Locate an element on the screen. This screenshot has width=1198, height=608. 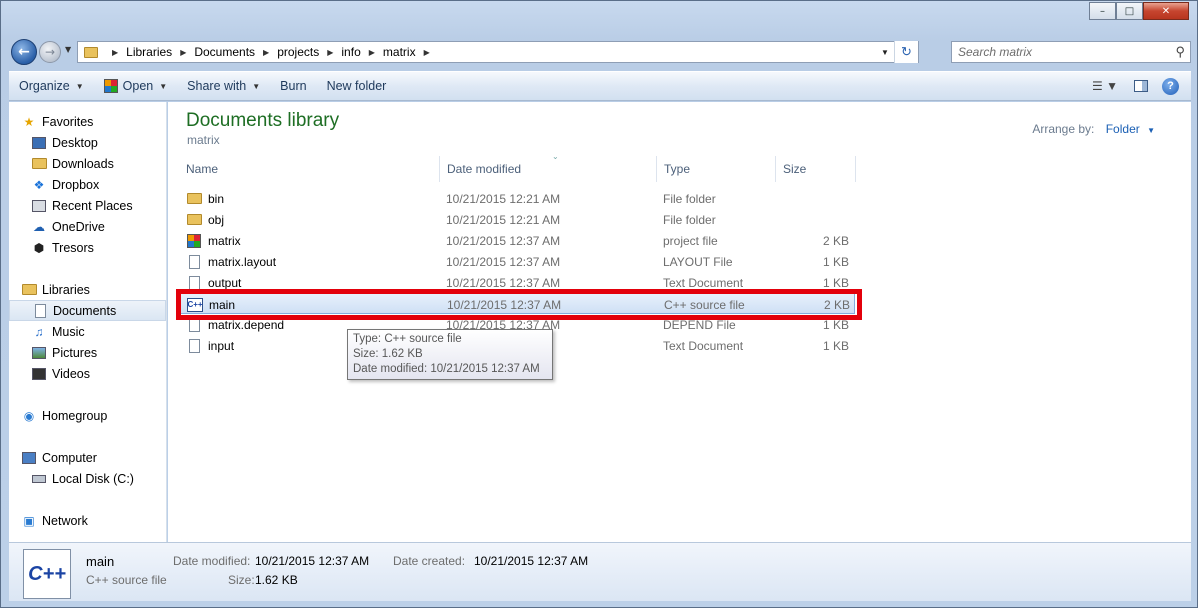
nav-label: Documents is located at coordinates (85, 310).